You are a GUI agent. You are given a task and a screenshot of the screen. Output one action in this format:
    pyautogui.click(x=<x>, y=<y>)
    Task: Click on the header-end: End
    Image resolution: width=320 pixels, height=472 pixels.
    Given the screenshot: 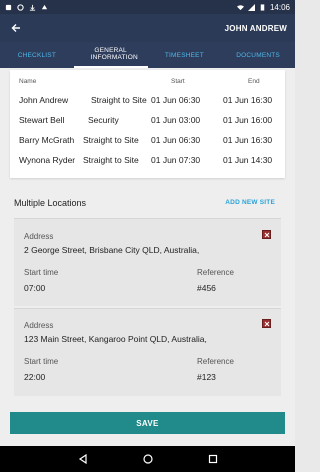 What is the action you would take?
    pyautogui.click(x=254, y=81)
    